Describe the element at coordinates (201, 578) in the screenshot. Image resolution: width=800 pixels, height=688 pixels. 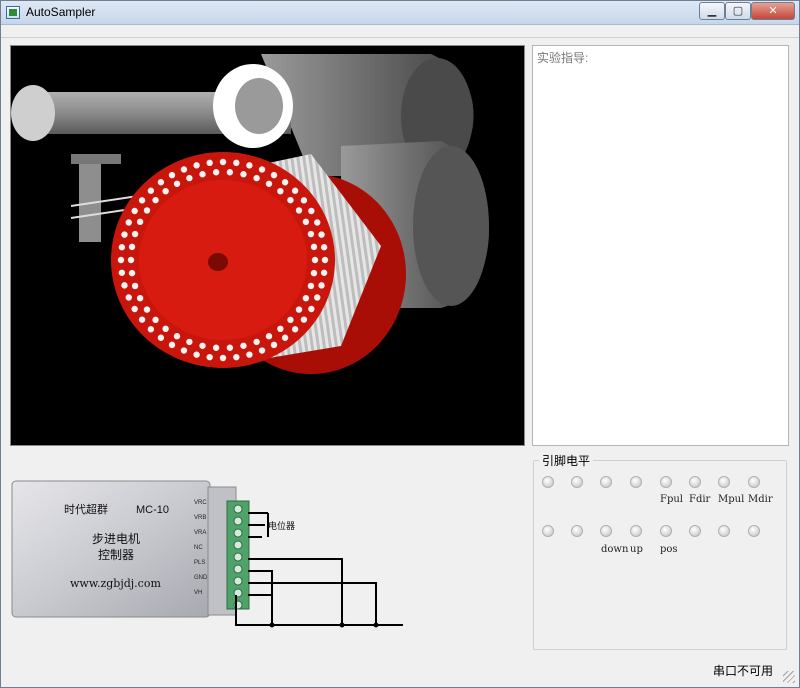
I see `terminal-label: GND` at that location.